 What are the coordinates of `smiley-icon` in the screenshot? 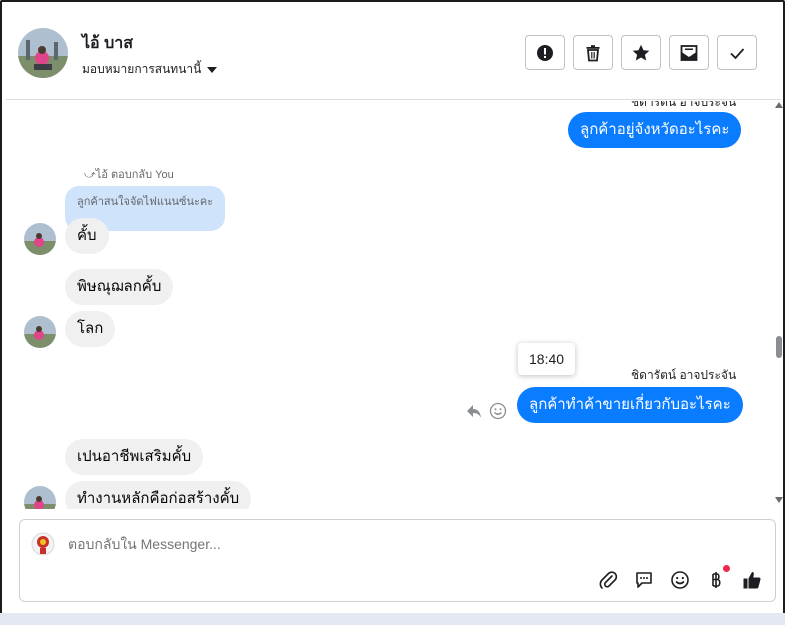 It's located at (680, 580).